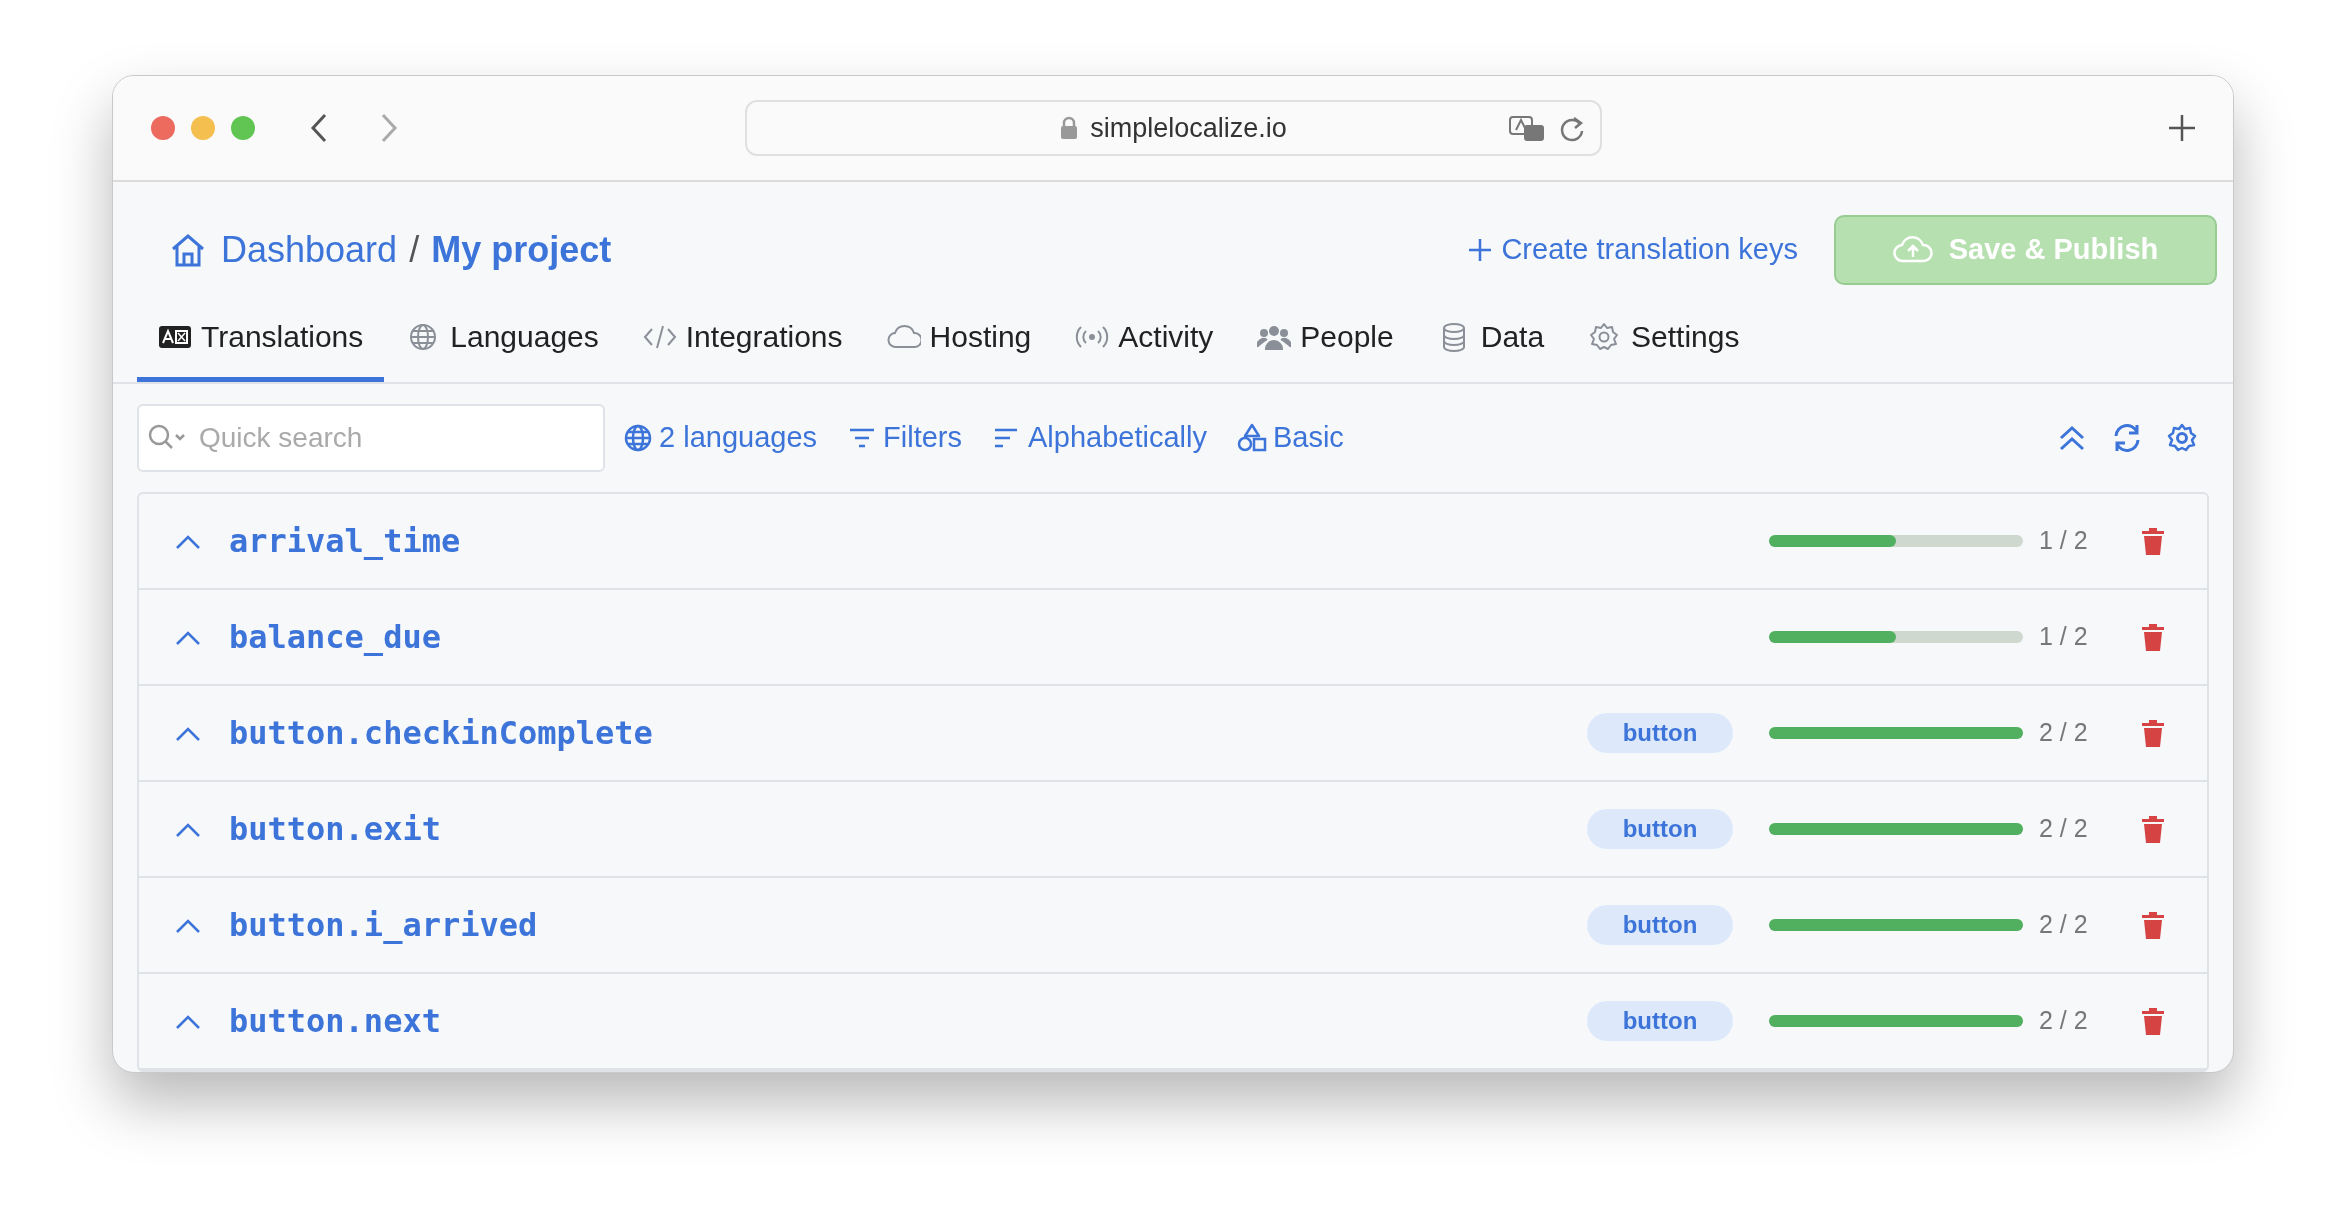 This screenshot has height=1222, width=2346. Describe the element at coordinates (638, 438) in the screenshot. I see `globe-icon` at that location.